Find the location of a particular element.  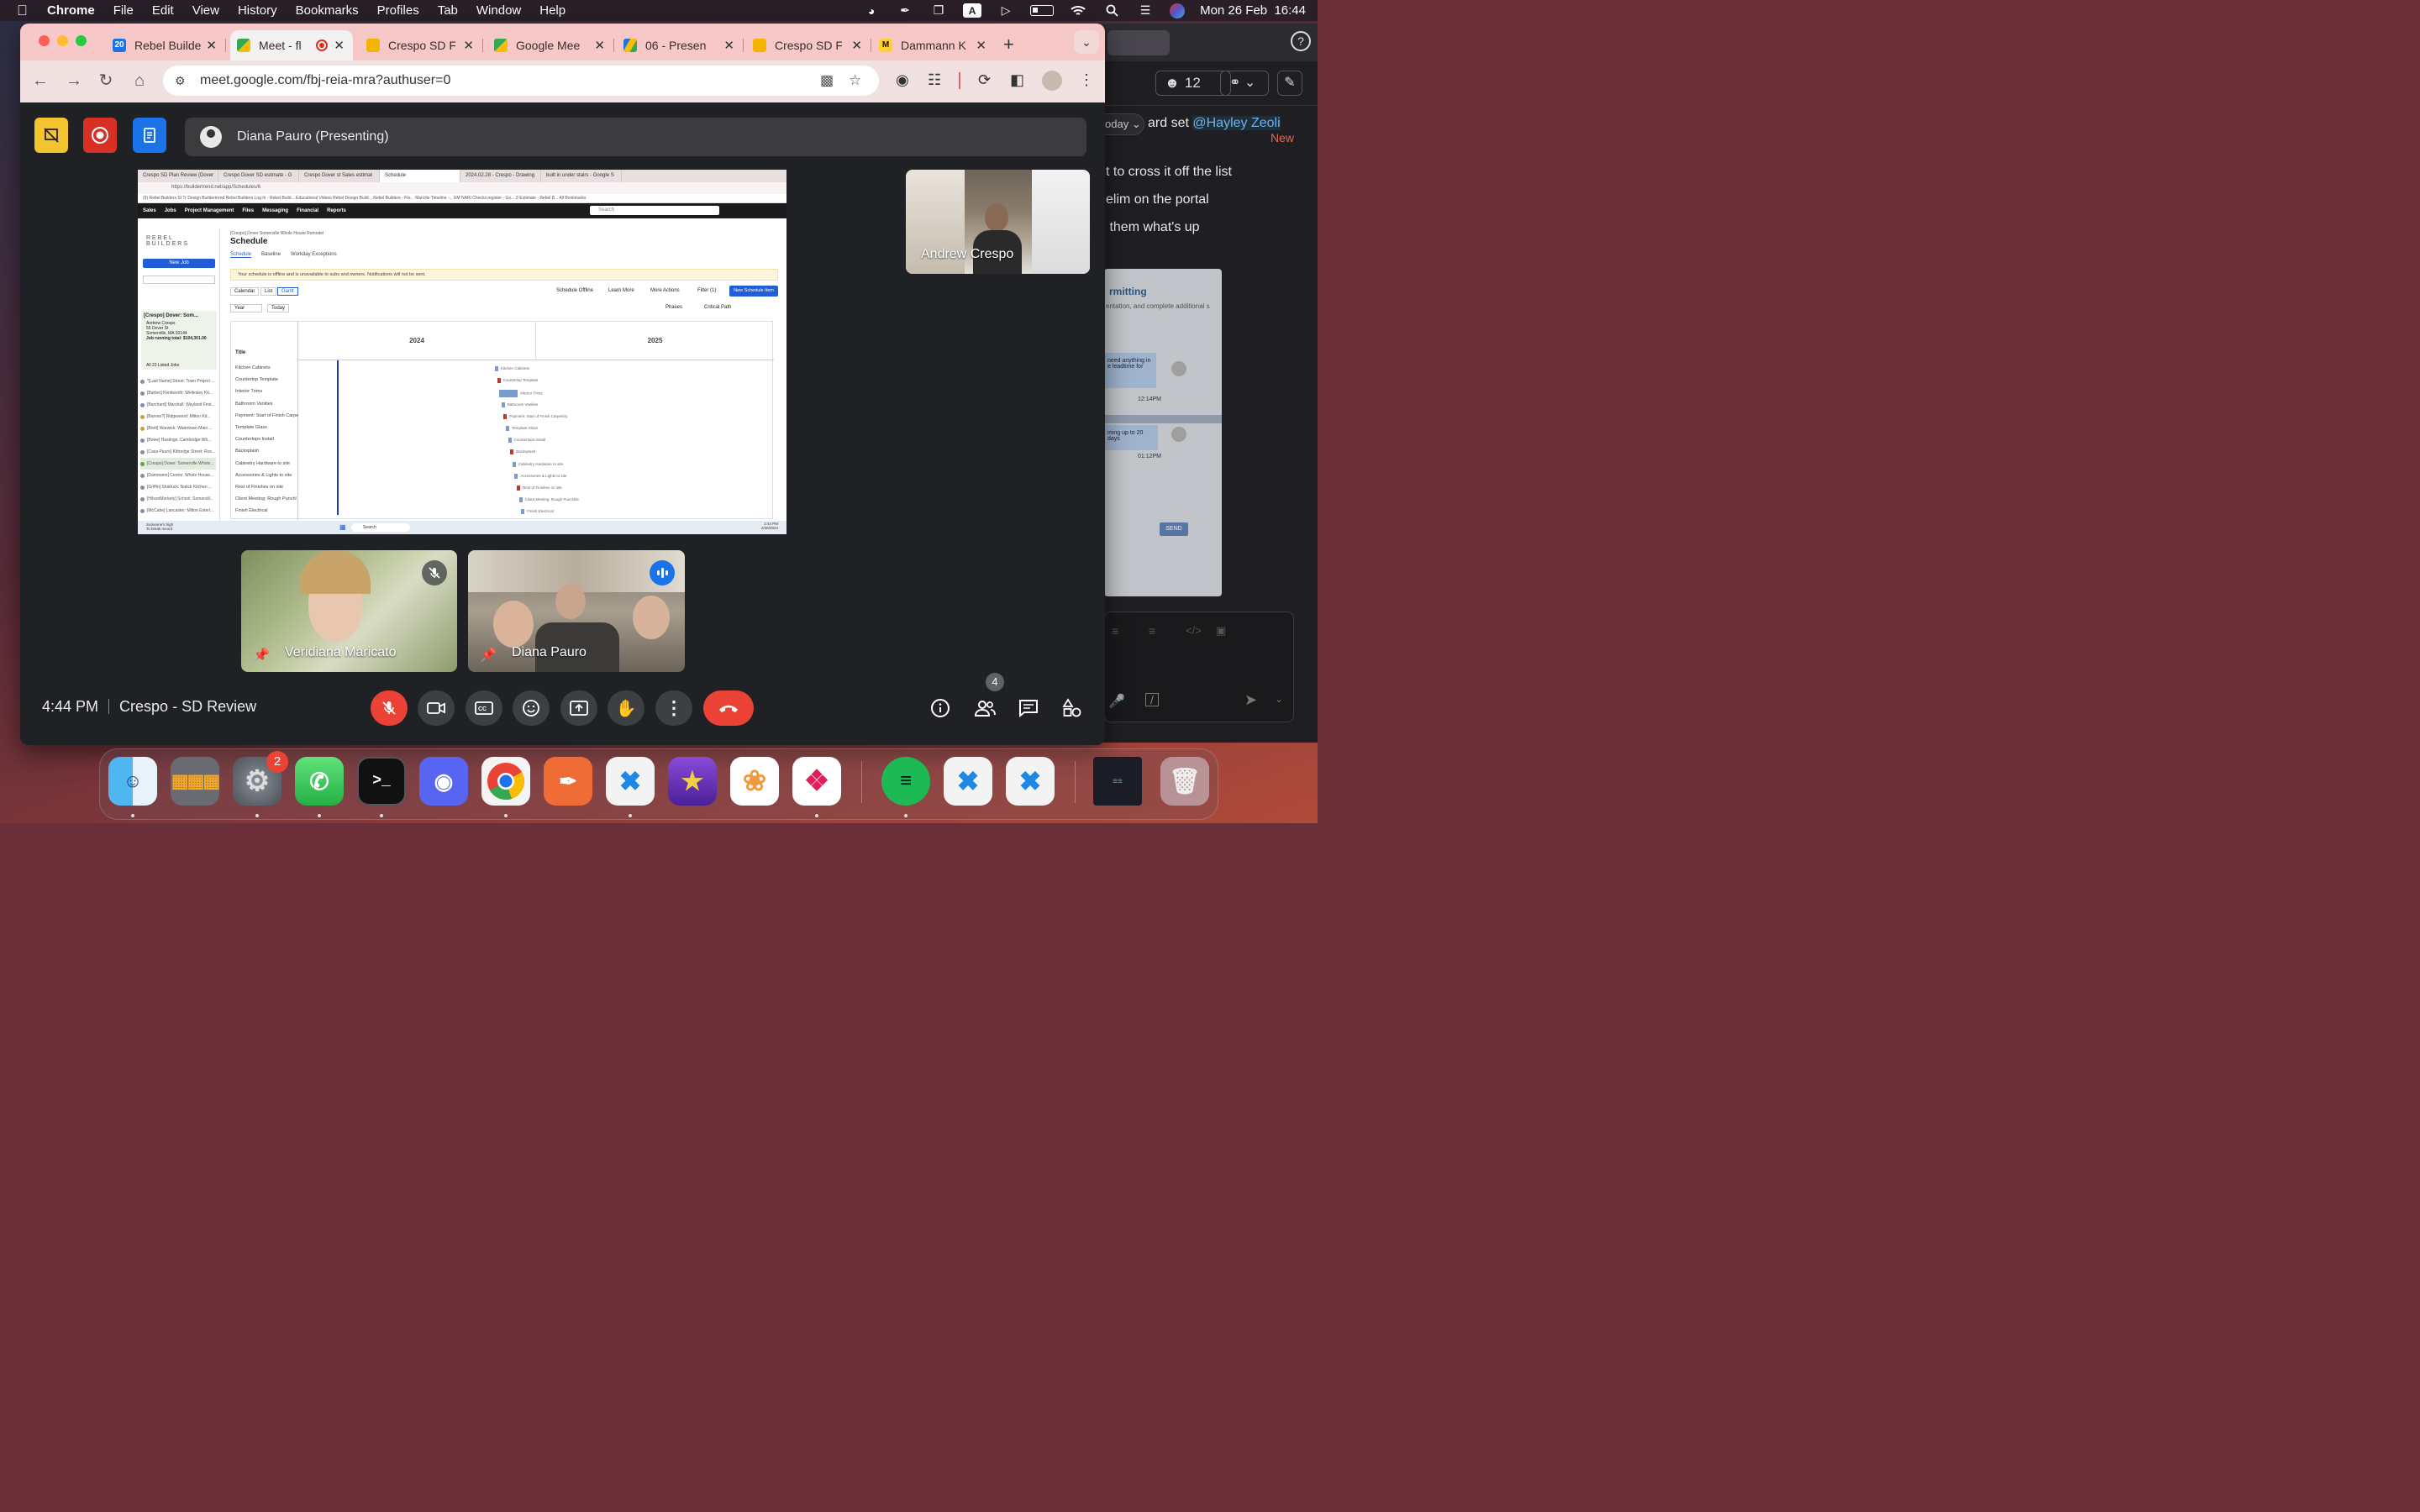

present-screen-button is located at coordinates (578, 708).